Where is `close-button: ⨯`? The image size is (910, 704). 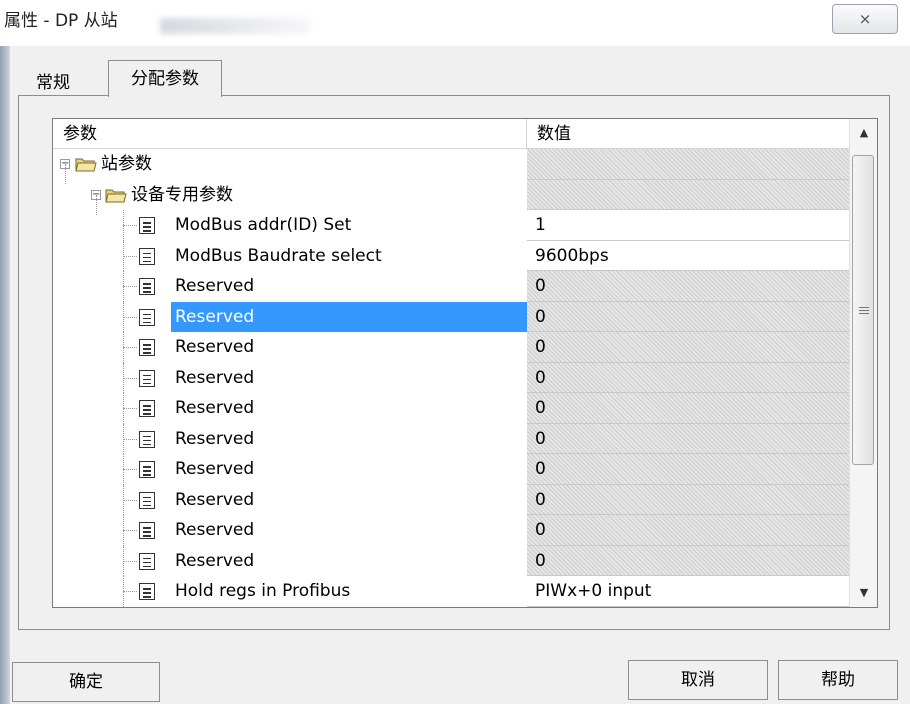 close-button: ⨯ is located at coordinates (865, 19).